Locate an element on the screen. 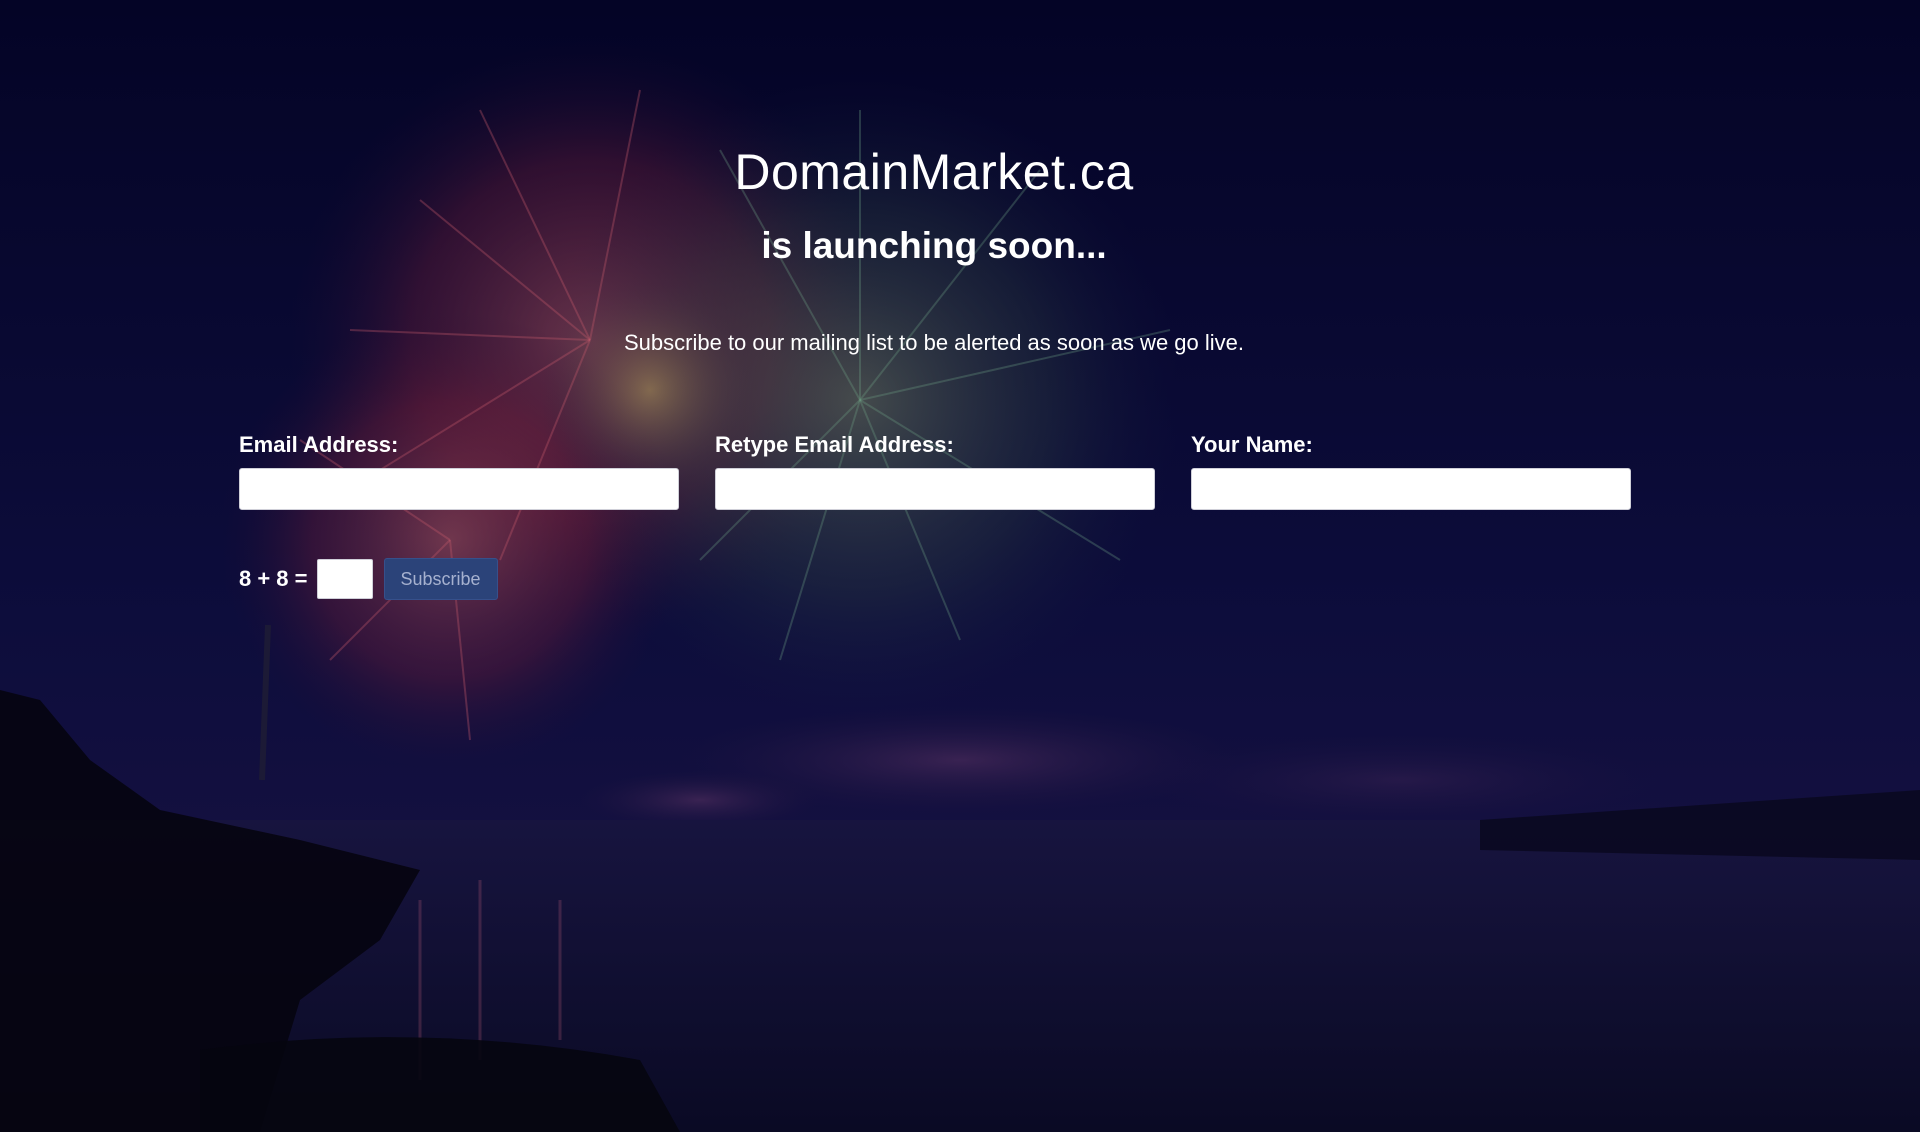  email-field-group: Email Address: is located at coordinates (459, 471).